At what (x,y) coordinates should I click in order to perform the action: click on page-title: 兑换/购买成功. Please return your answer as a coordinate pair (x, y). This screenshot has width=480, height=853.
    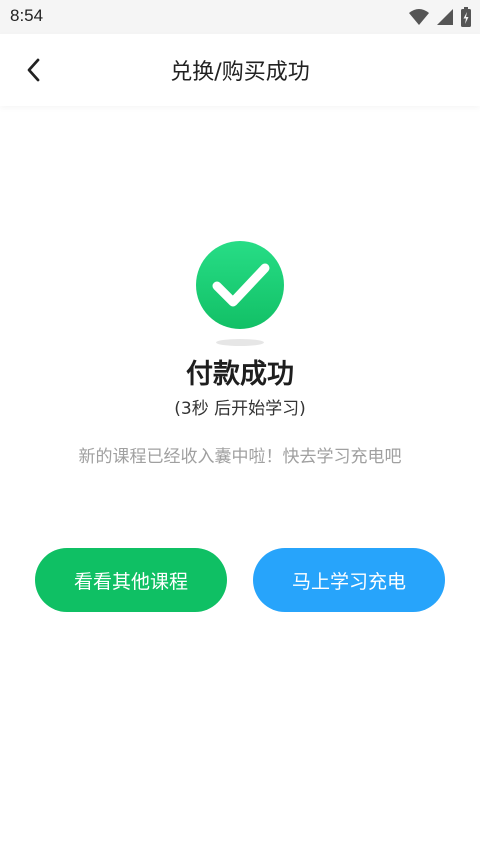
    Looking at the image, I should click on (240, 72).